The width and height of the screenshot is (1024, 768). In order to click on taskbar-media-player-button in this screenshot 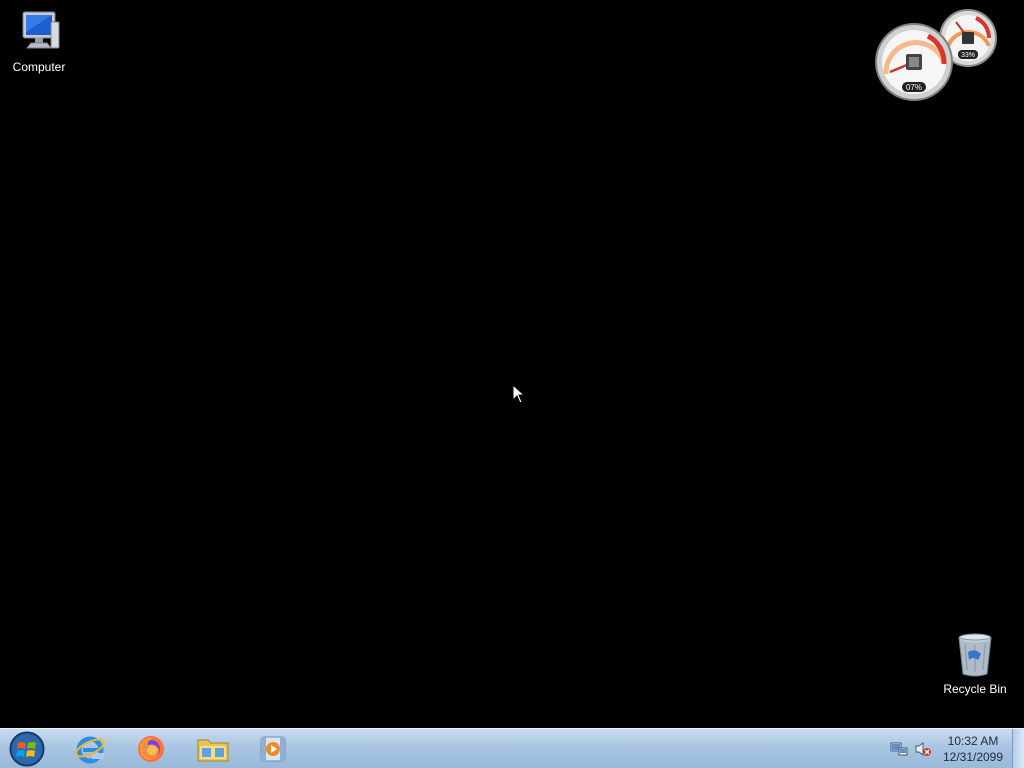, I will do `click(273, 749)`.